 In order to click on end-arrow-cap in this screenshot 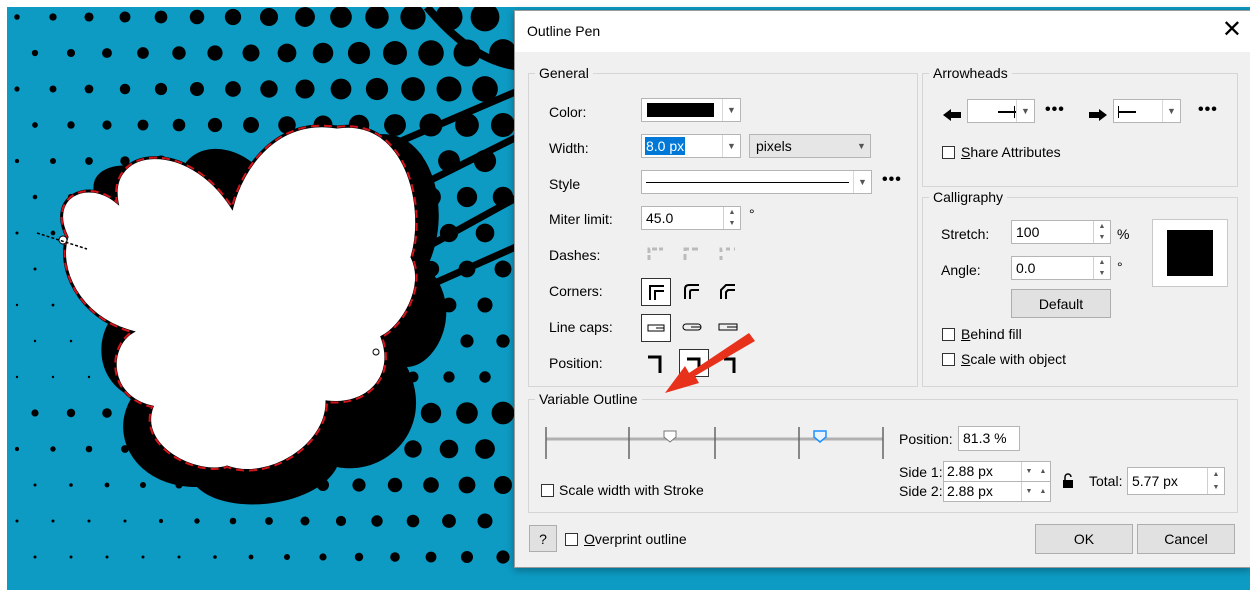, I will do `click(1118, 112)`.